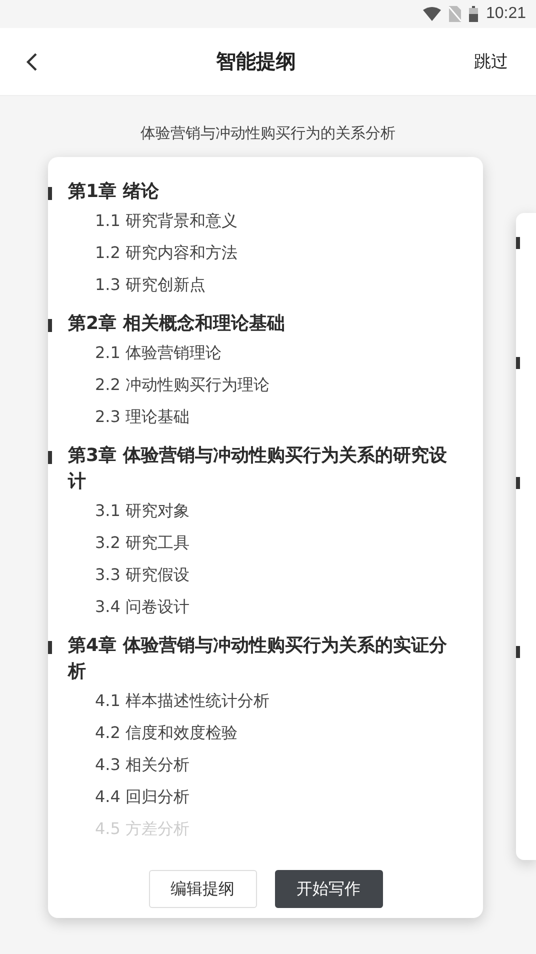  I want to click on chapter-title: 第4章 体验营销与冲动性购买行为关系的实证分析, so click(258, 659).